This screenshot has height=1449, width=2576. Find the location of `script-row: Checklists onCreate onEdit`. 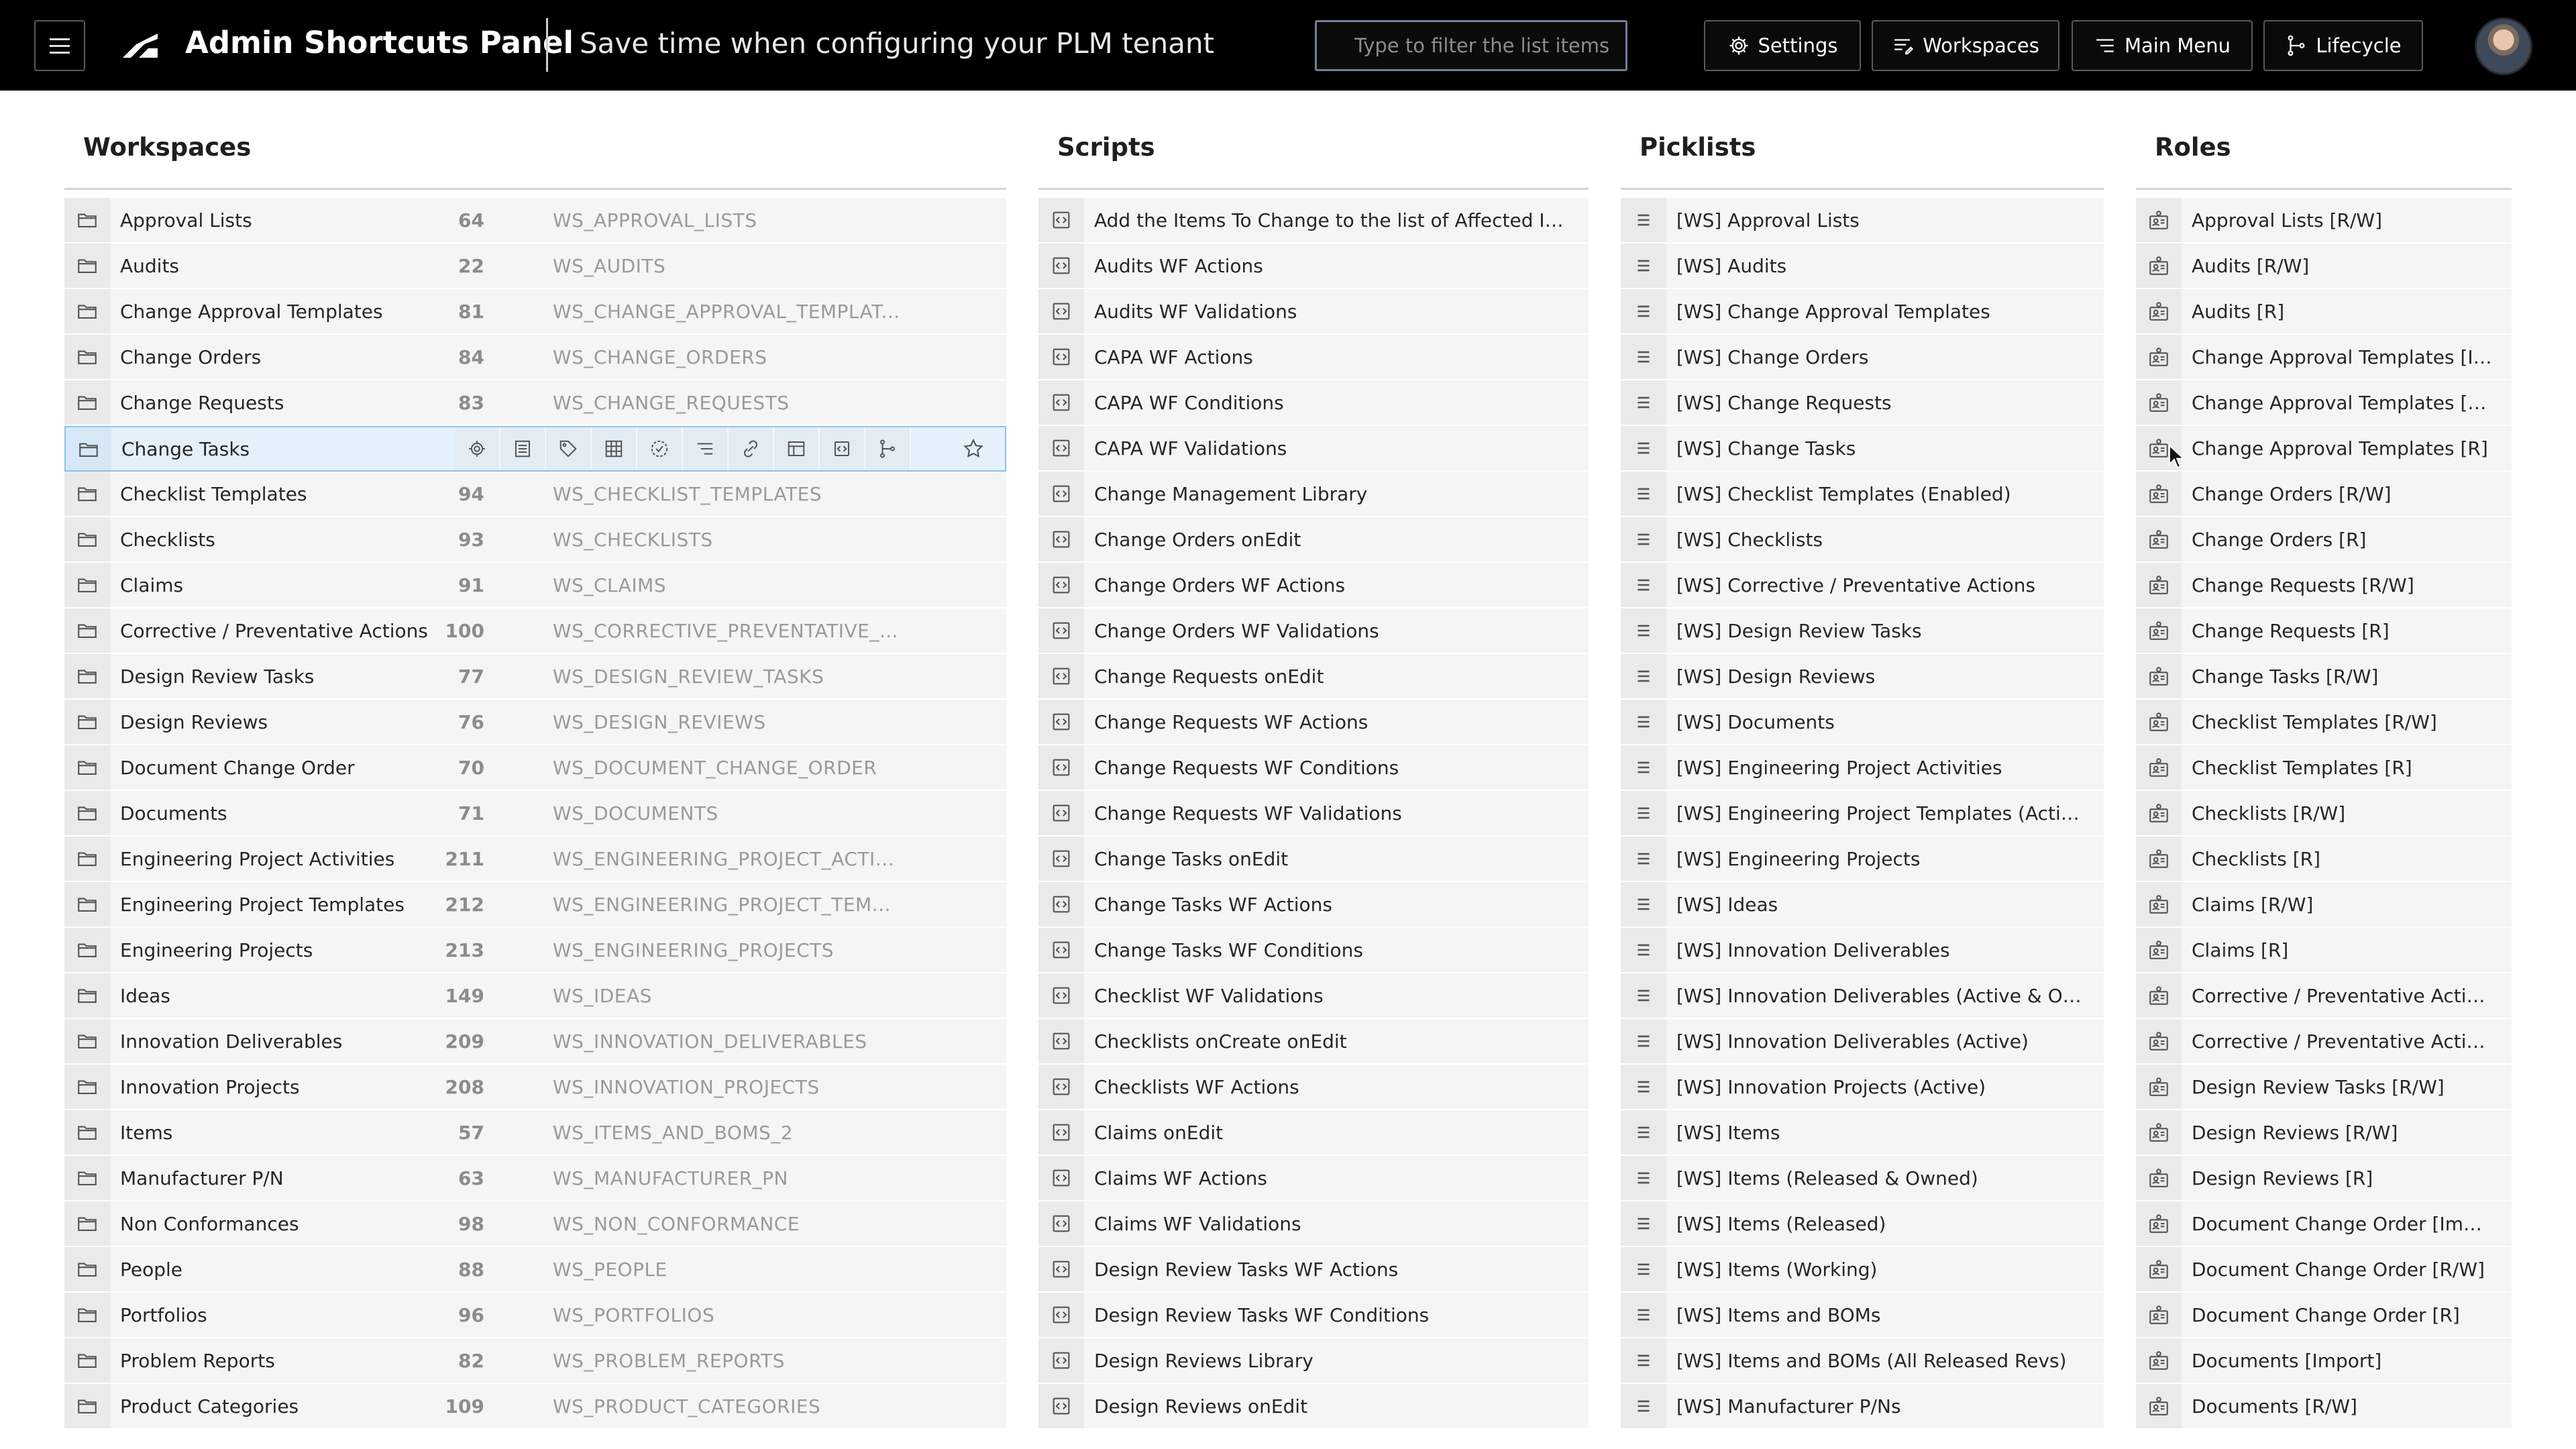

script-row: Checklists onCreate onEdit is located at coordinates (1313, 1042).